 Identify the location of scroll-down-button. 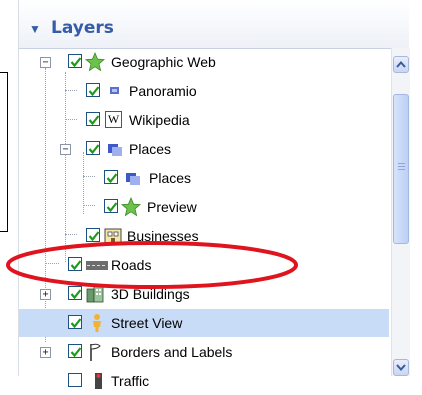
(401, 367).